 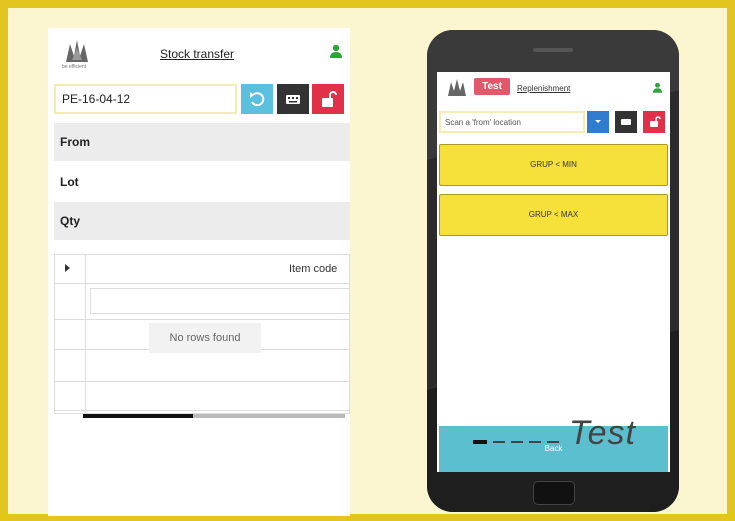 What do you see at coordinates (516, 442) in the screenshot?
I see `watermark-dashes` at bounding box center [516, 442].